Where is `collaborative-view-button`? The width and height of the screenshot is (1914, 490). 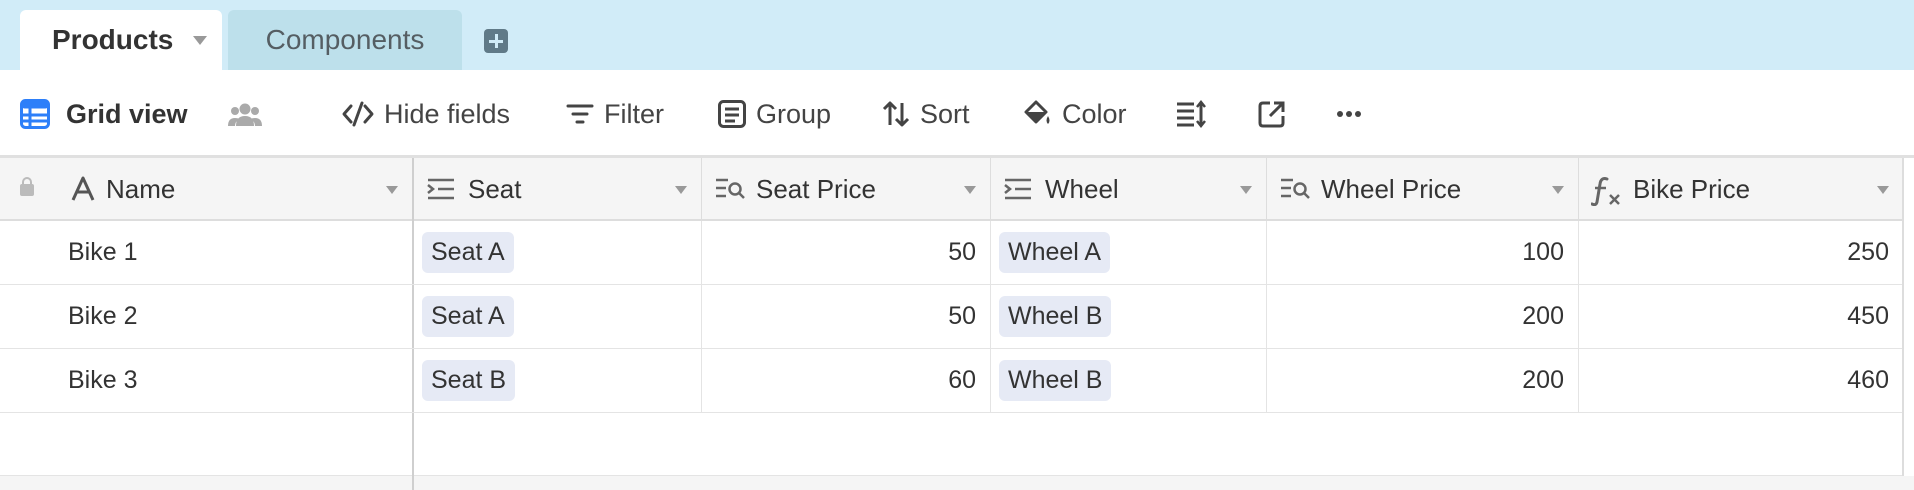 collaborative-view-button is located at coordinates (245, 114).